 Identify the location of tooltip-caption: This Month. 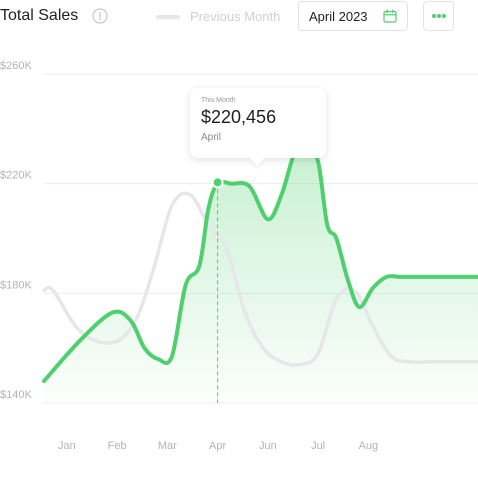
(218, 100).